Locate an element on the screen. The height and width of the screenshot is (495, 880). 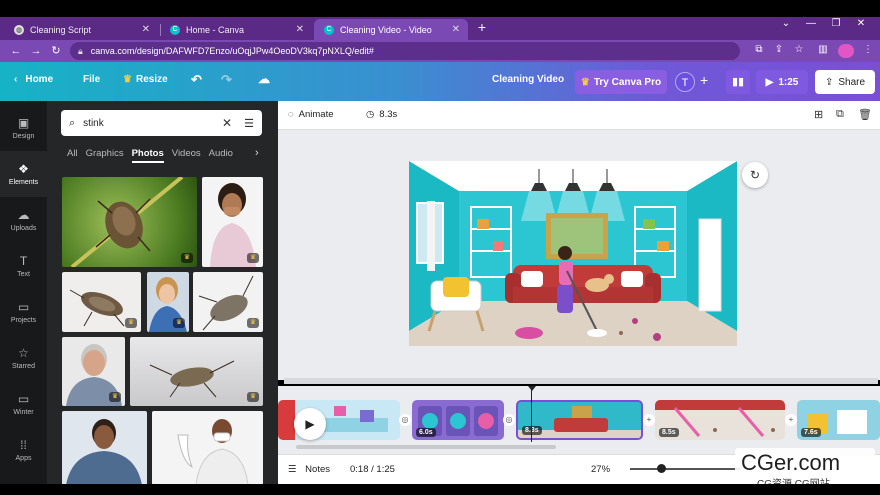
add-page-icon: ⊞ is located at coordinates (818, 114).